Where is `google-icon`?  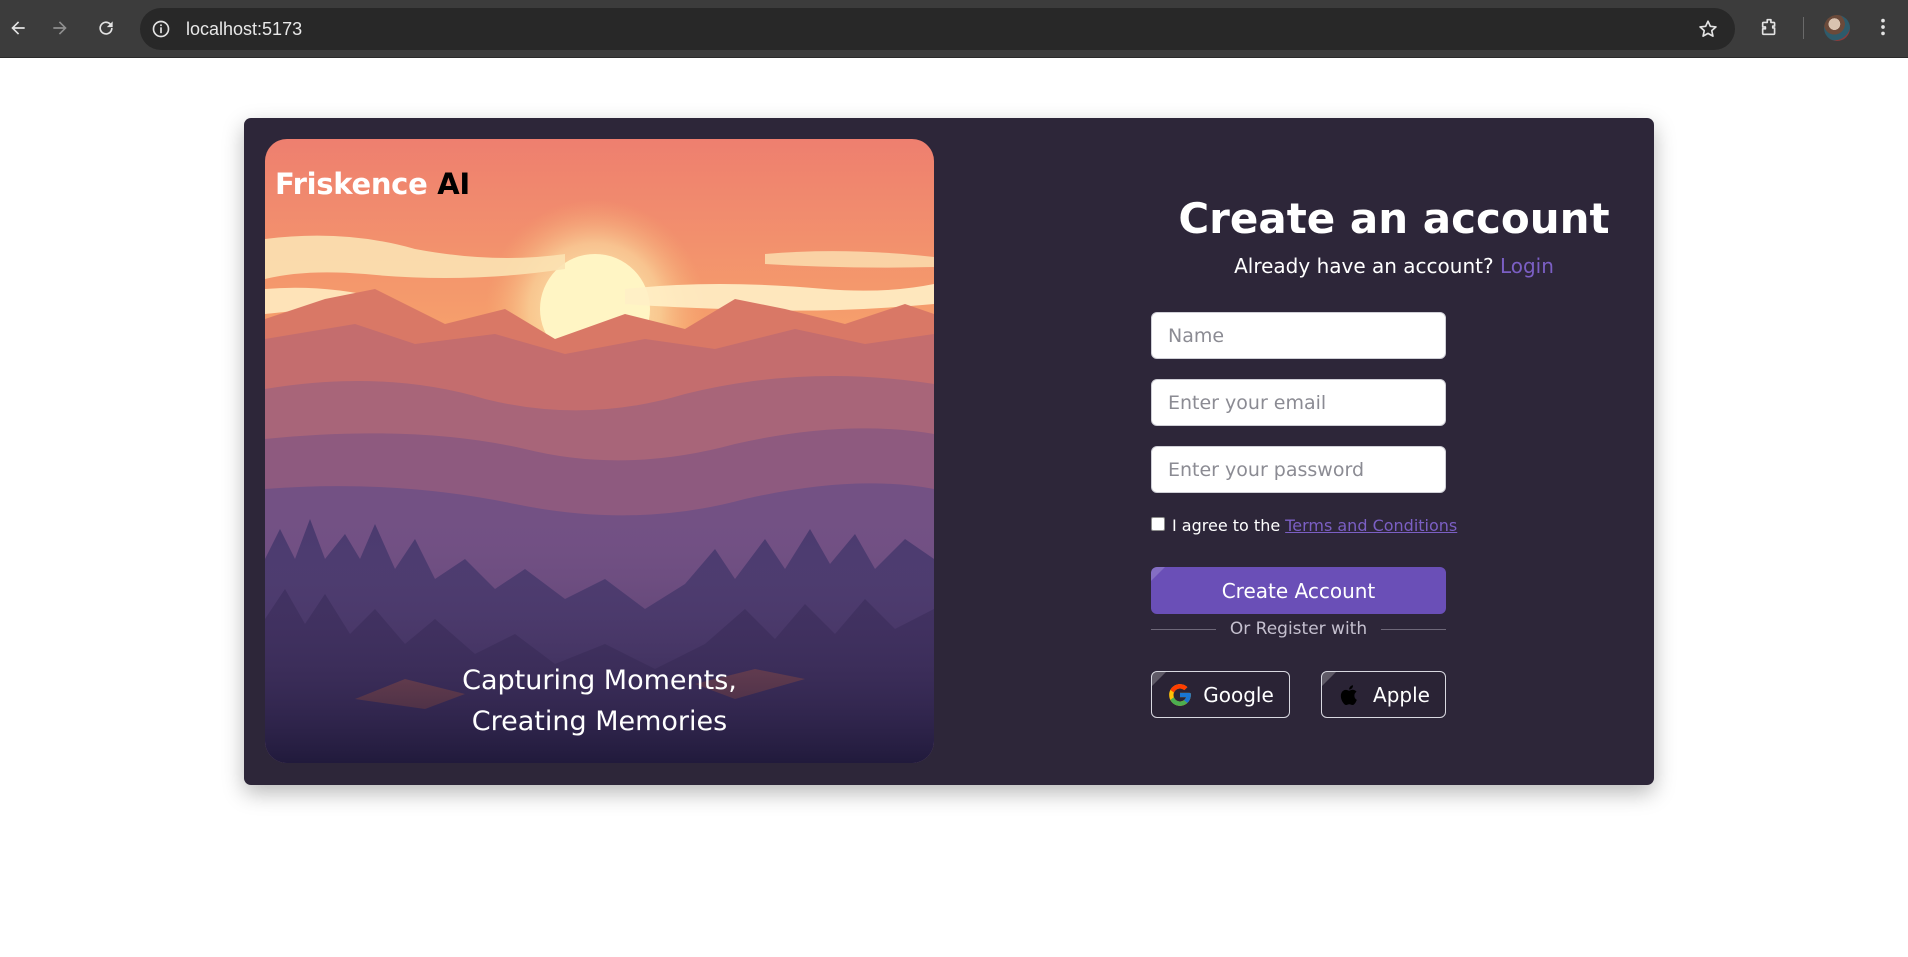
google-icon is located at coordinates (1180, 695).